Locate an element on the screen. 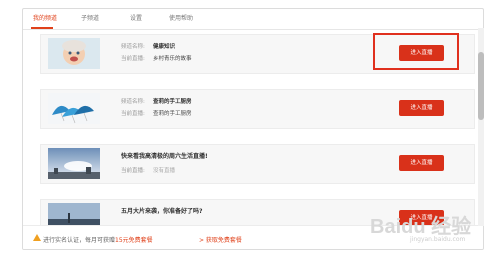  active-tab-indicator is located at coordinates (42, 28).